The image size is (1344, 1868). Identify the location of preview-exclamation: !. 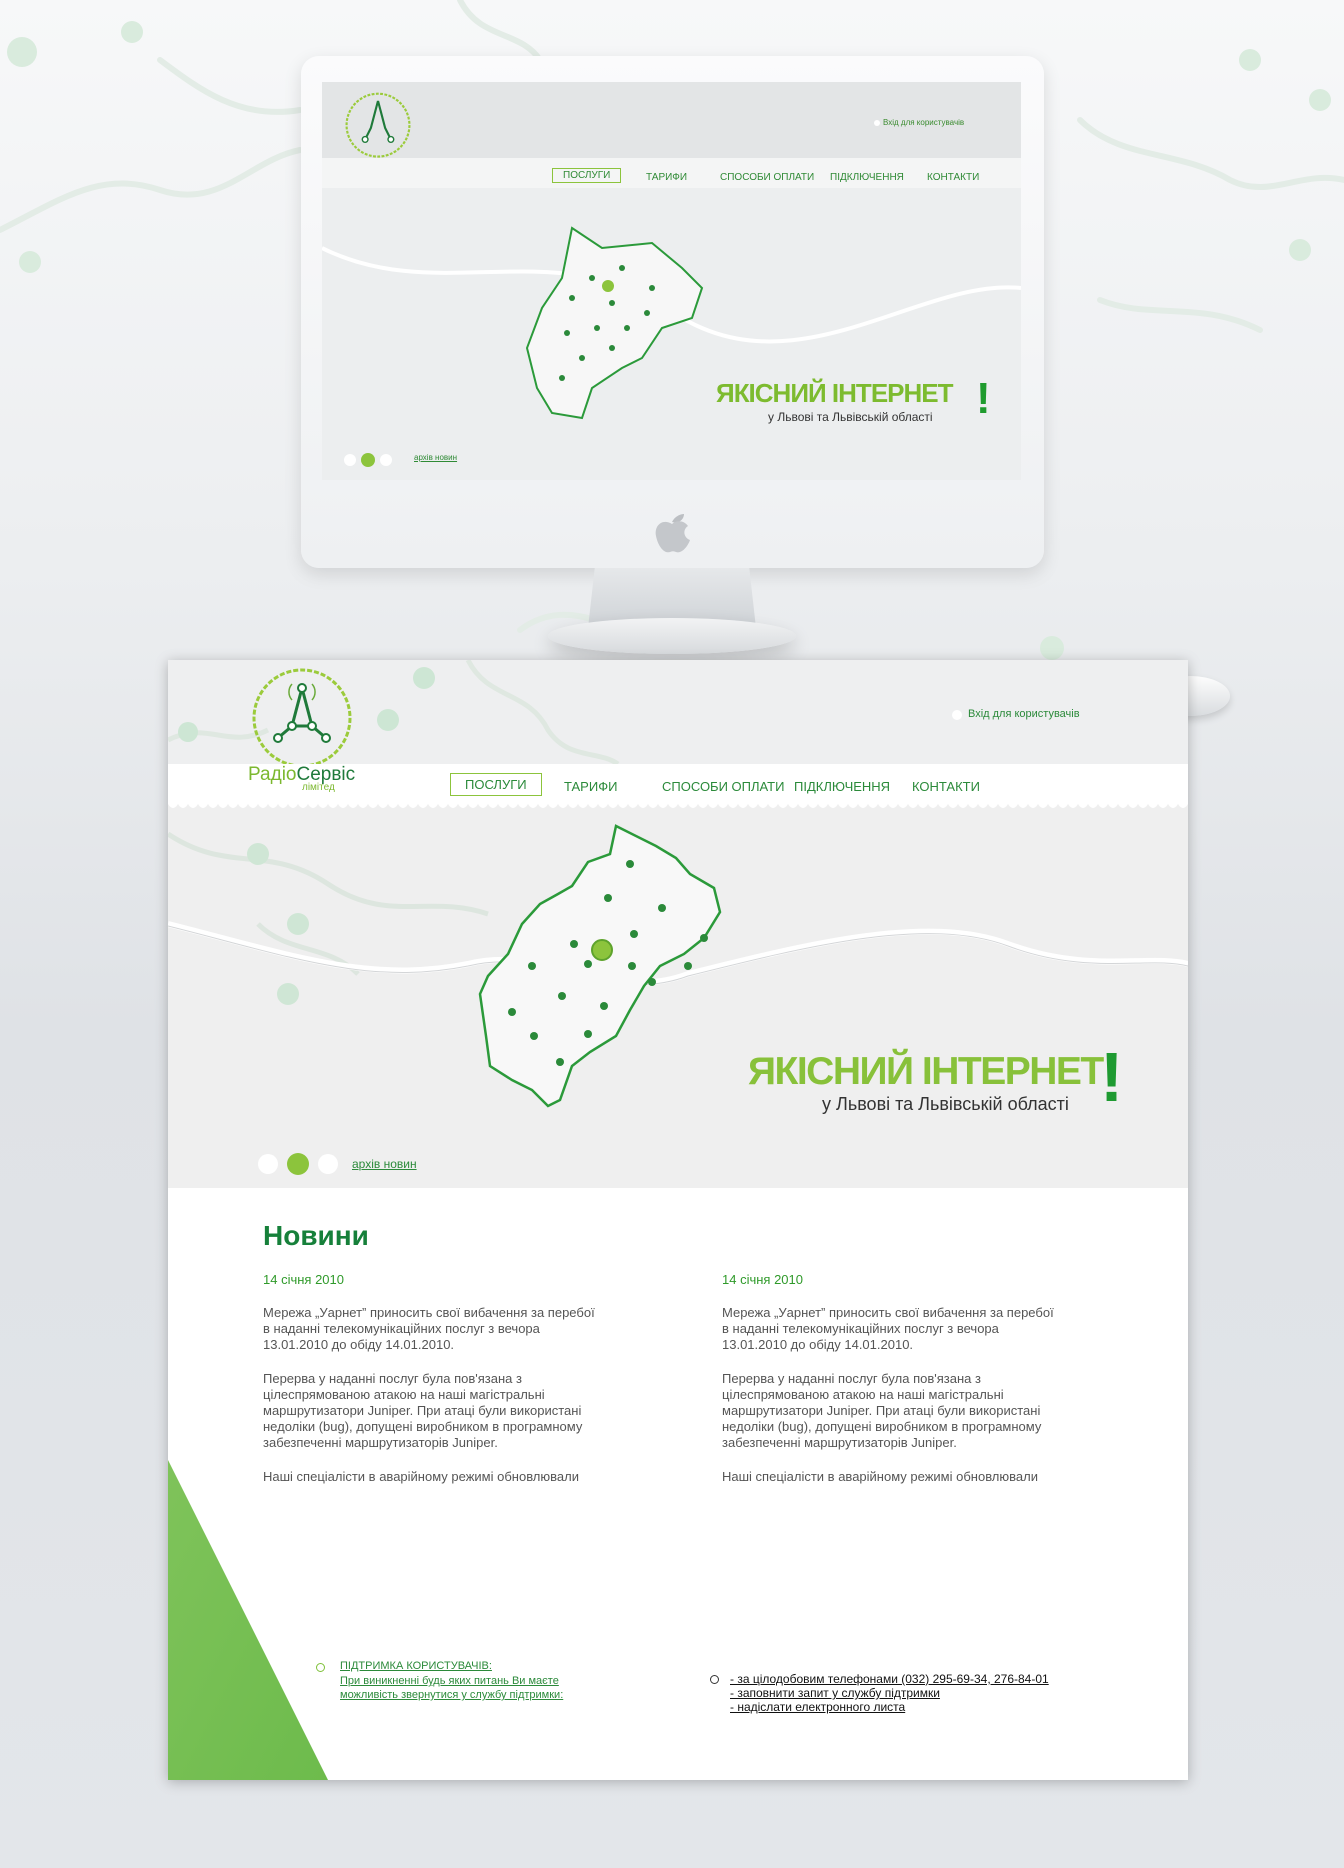
(983, 398).